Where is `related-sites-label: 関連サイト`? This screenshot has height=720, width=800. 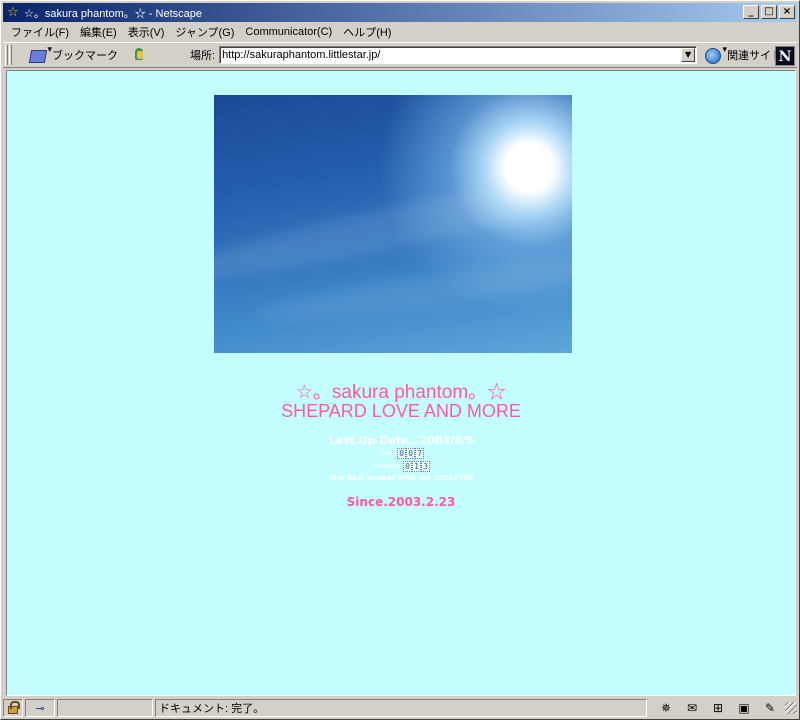
related-sites-label: 関連サイト is located at coordinates (755, 56).